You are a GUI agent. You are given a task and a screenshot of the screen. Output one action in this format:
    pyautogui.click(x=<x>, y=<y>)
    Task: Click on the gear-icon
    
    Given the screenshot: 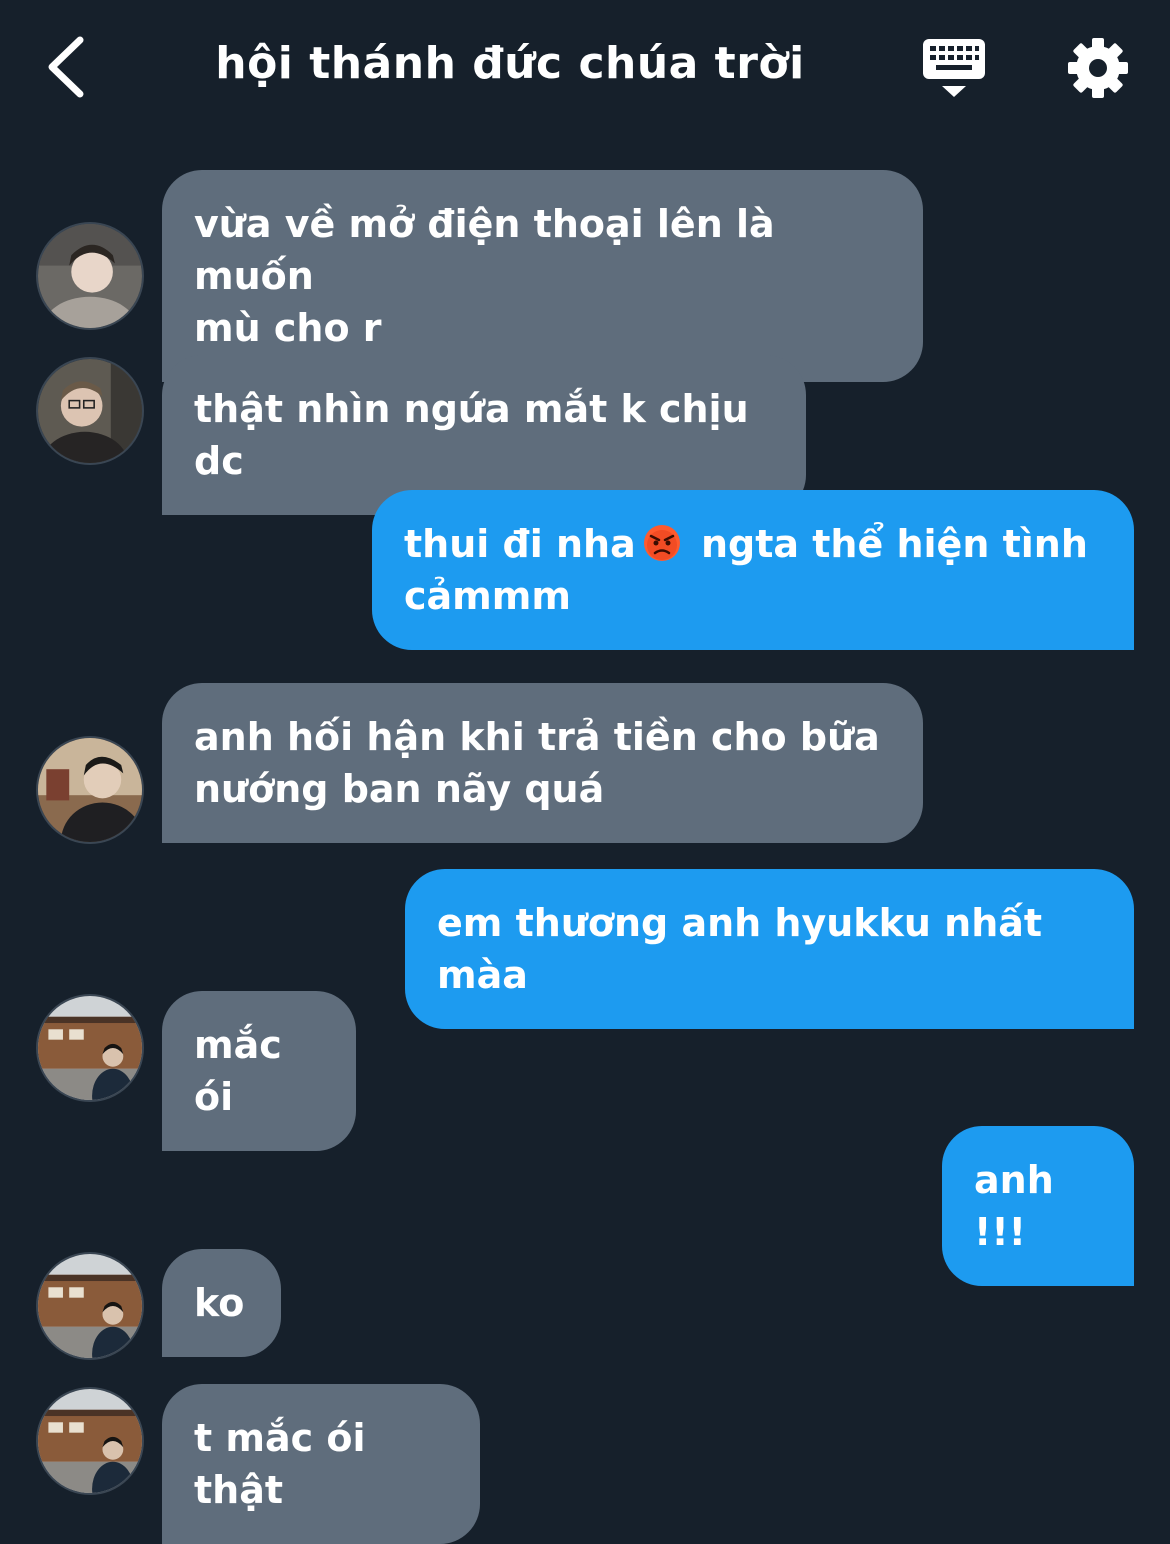 What is the action you would take?
    pyautogui.click(x=1098, y=68)
    